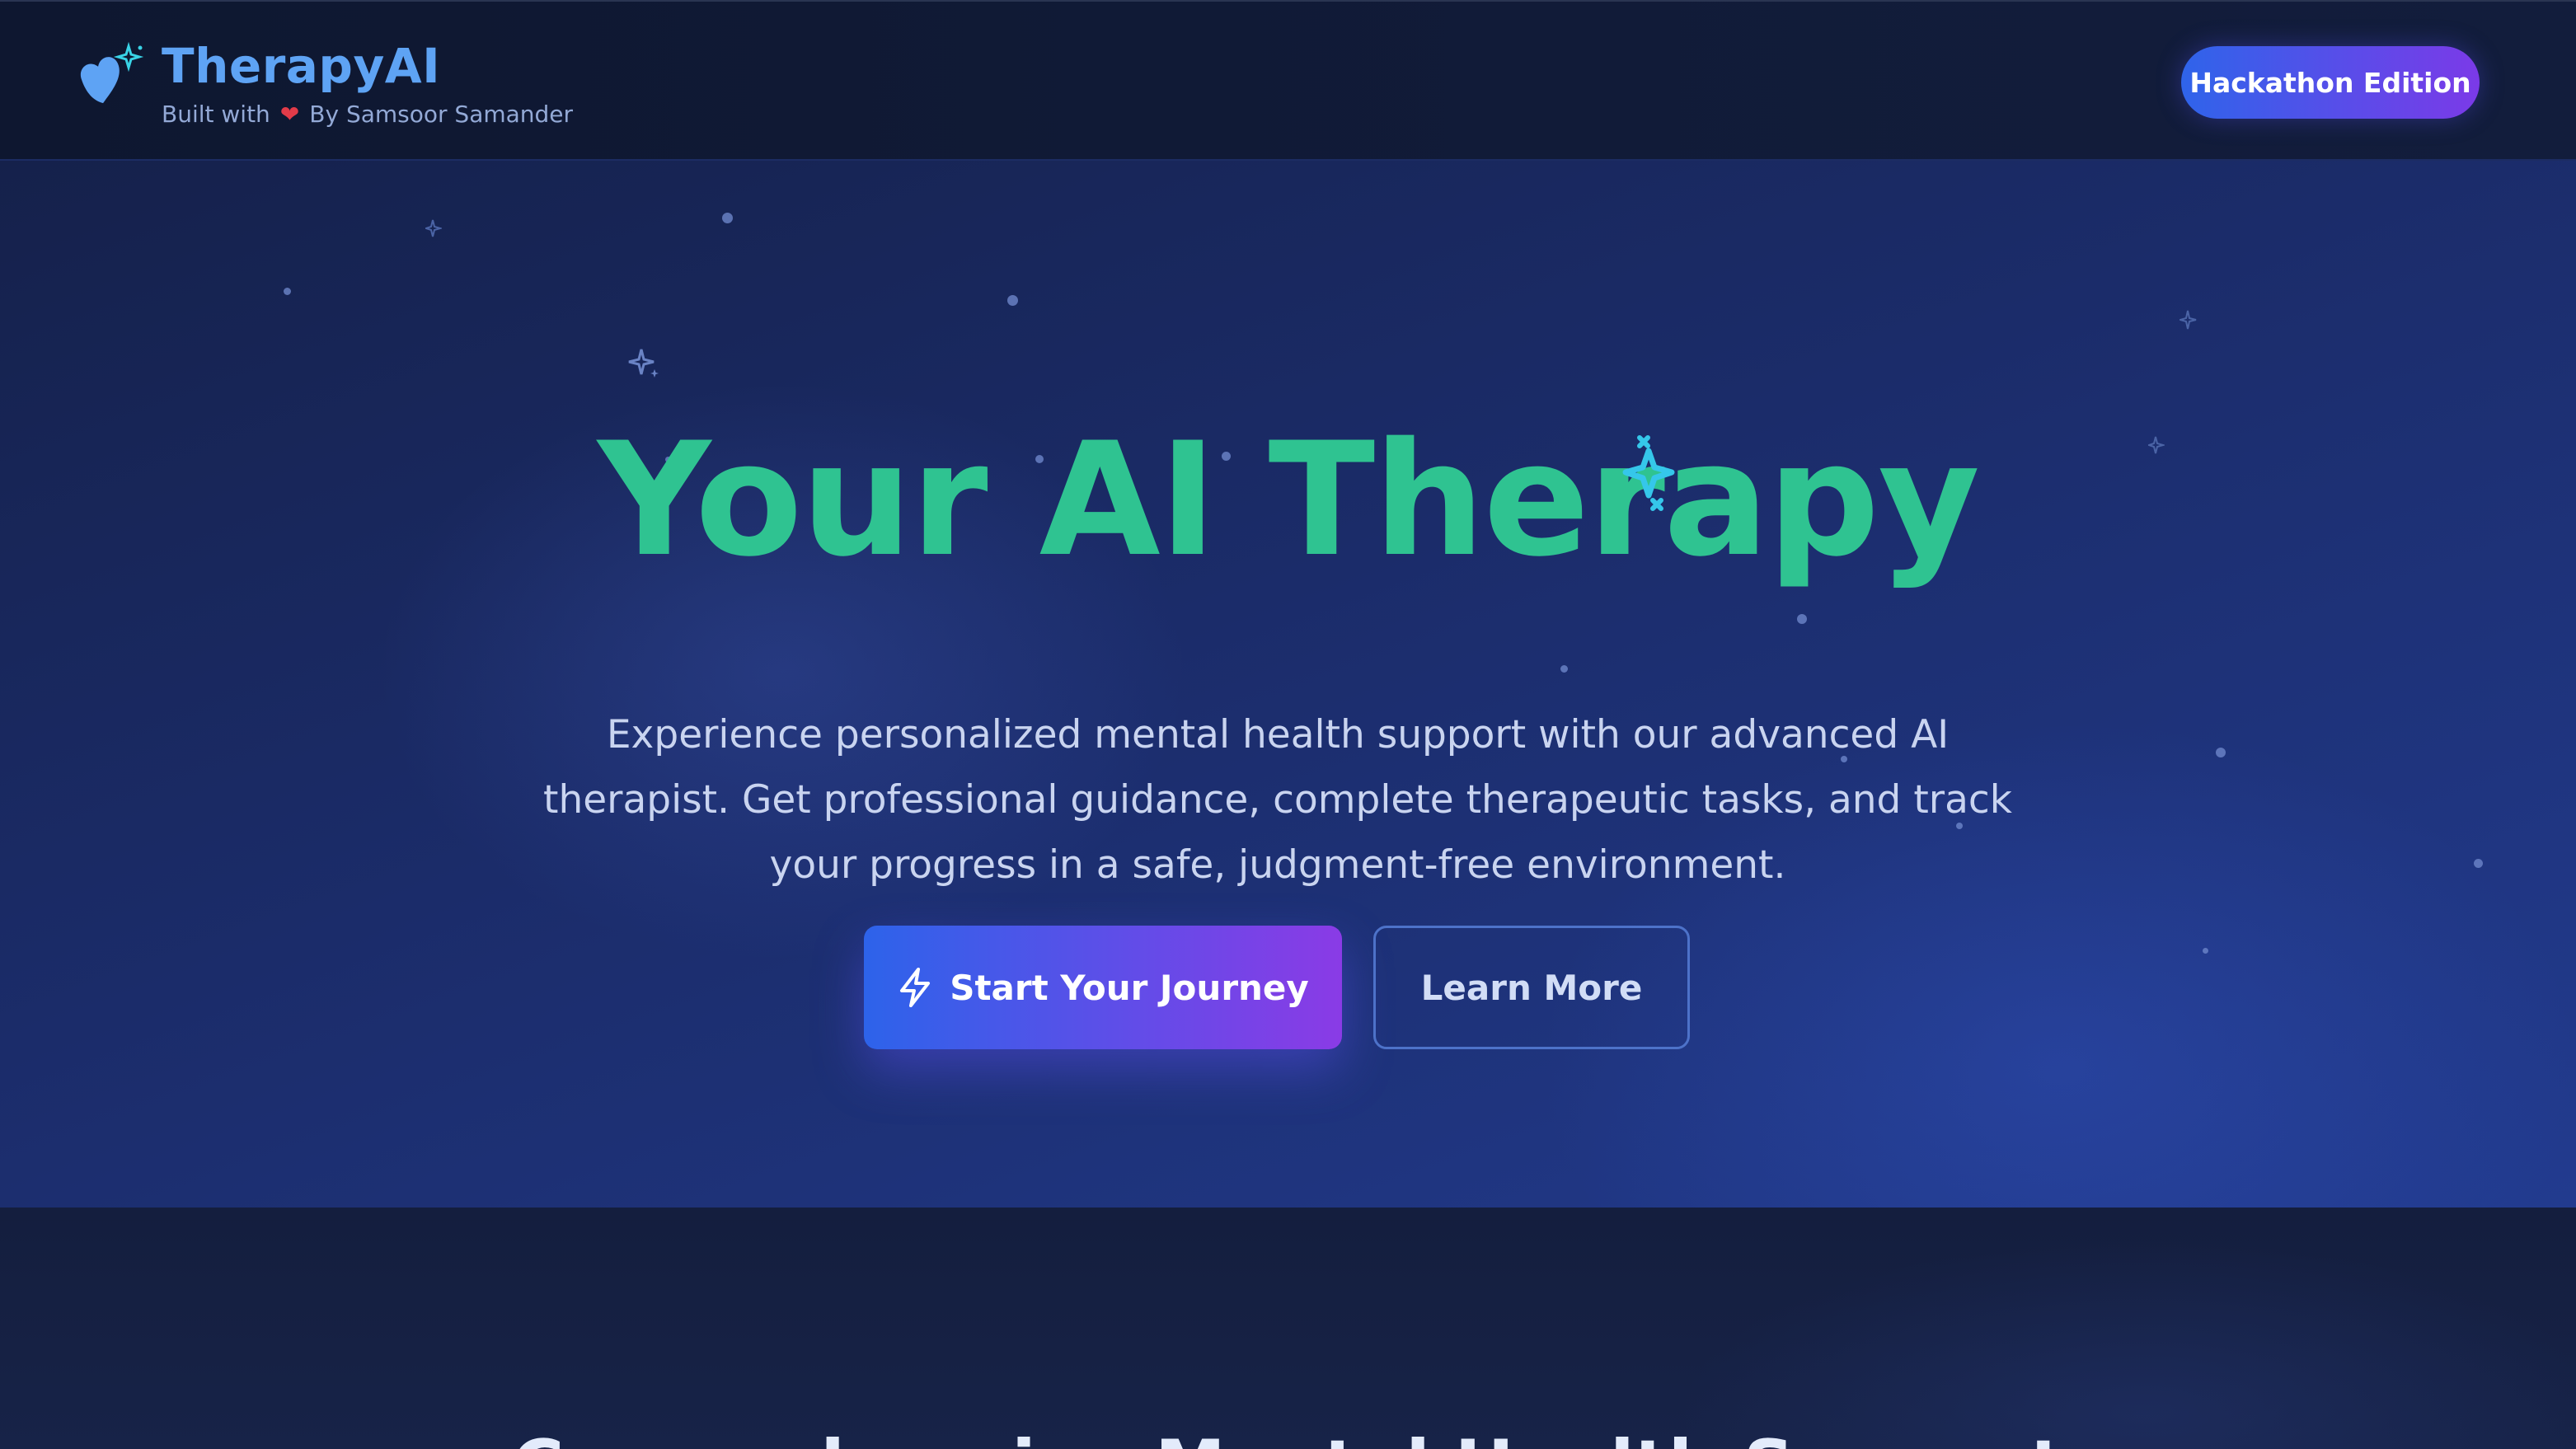 The image size is (2576, 1449). What do you see at coordinates (216, 114) in the screenshot?
I see `built-with-label: Built with` at bounding box center [216, 114].